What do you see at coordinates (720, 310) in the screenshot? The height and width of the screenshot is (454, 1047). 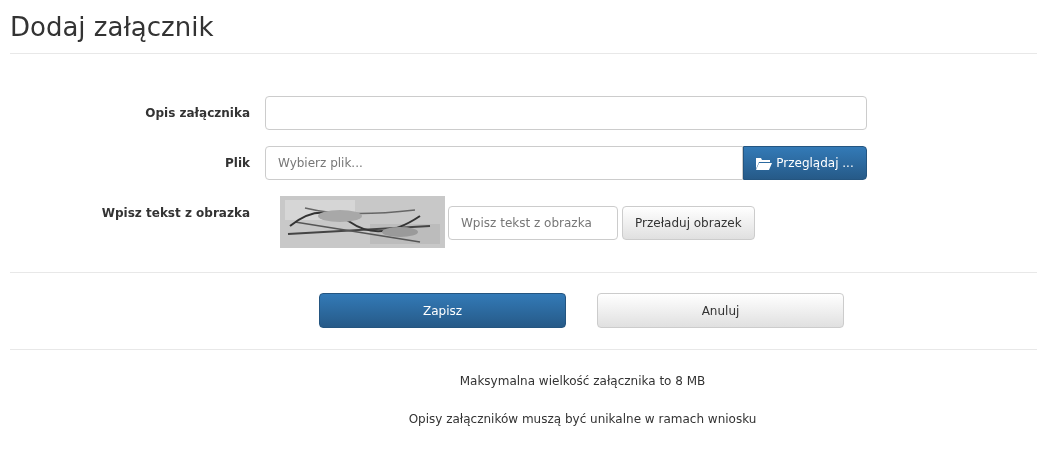 I see `cancel-button: Anuluj` at bounding box center [720, 310].